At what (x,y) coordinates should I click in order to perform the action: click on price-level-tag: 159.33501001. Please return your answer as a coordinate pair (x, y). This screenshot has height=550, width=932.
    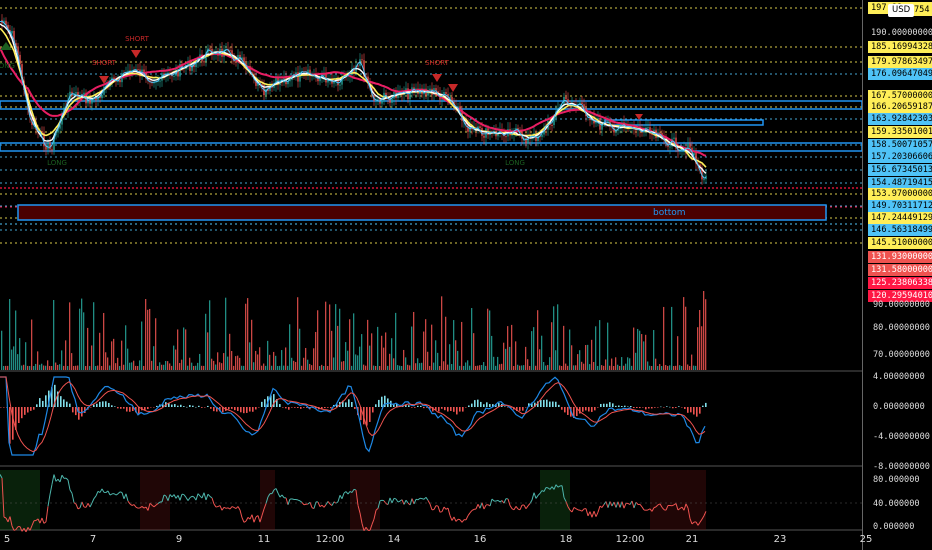
    Looking at the image, I should click on (900, 132).